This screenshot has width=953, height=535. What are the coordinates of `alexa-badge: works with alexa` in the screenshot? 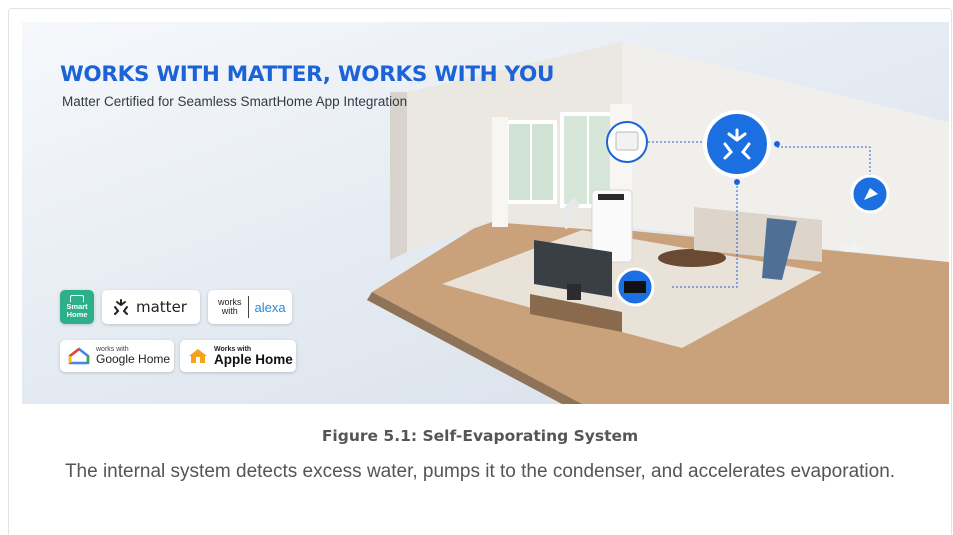 It's located at (250, 307).